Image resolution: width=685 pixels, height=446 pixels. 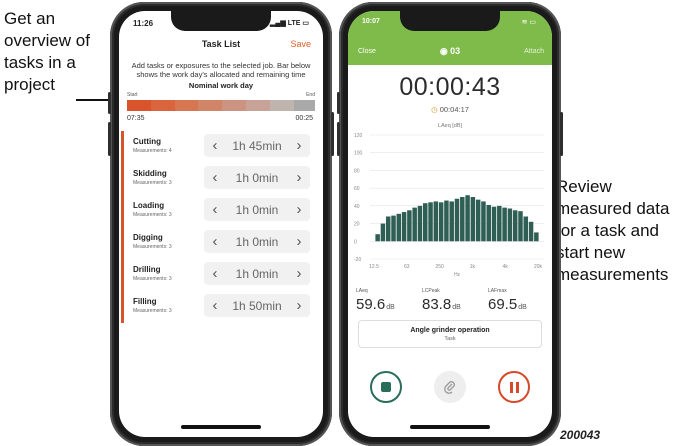 I want to click on y-tick-label: 0, so click(x=355, y=242).